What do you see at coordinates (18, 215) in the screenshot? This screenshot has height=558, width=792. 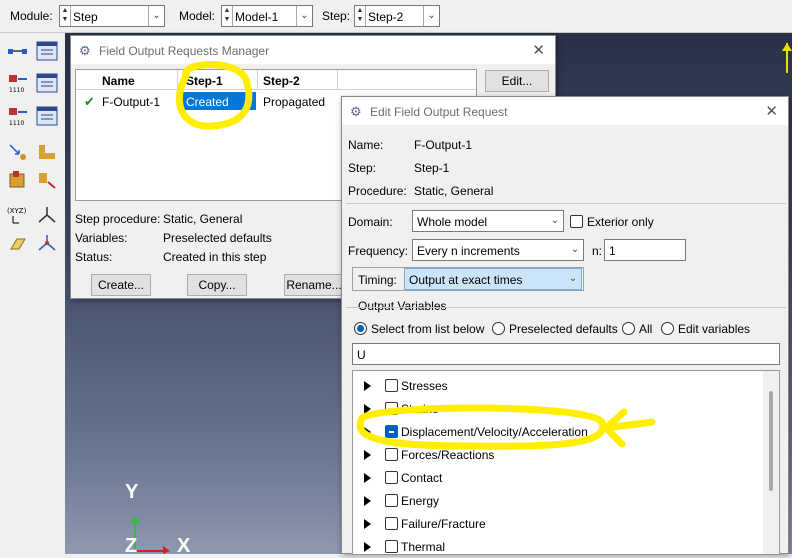 I see `csys-icon: (XYZ)` at bounding box center [18, 215].